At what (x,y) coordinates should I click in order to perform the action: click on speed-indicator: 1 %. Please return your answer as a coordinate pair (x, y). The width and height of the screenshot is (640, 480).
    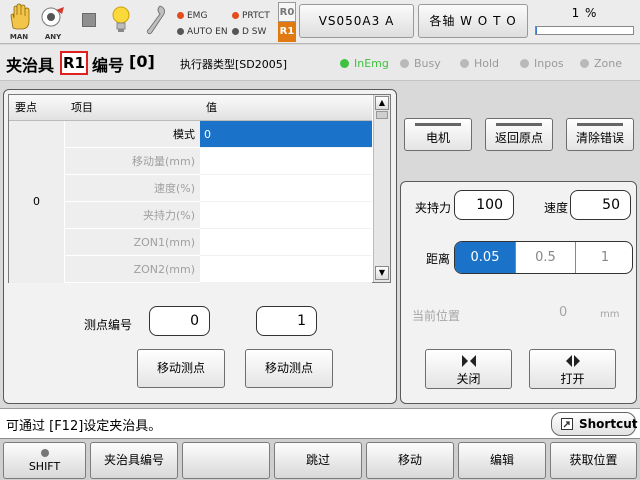
    Looking at the image, I should click on (584, 22).